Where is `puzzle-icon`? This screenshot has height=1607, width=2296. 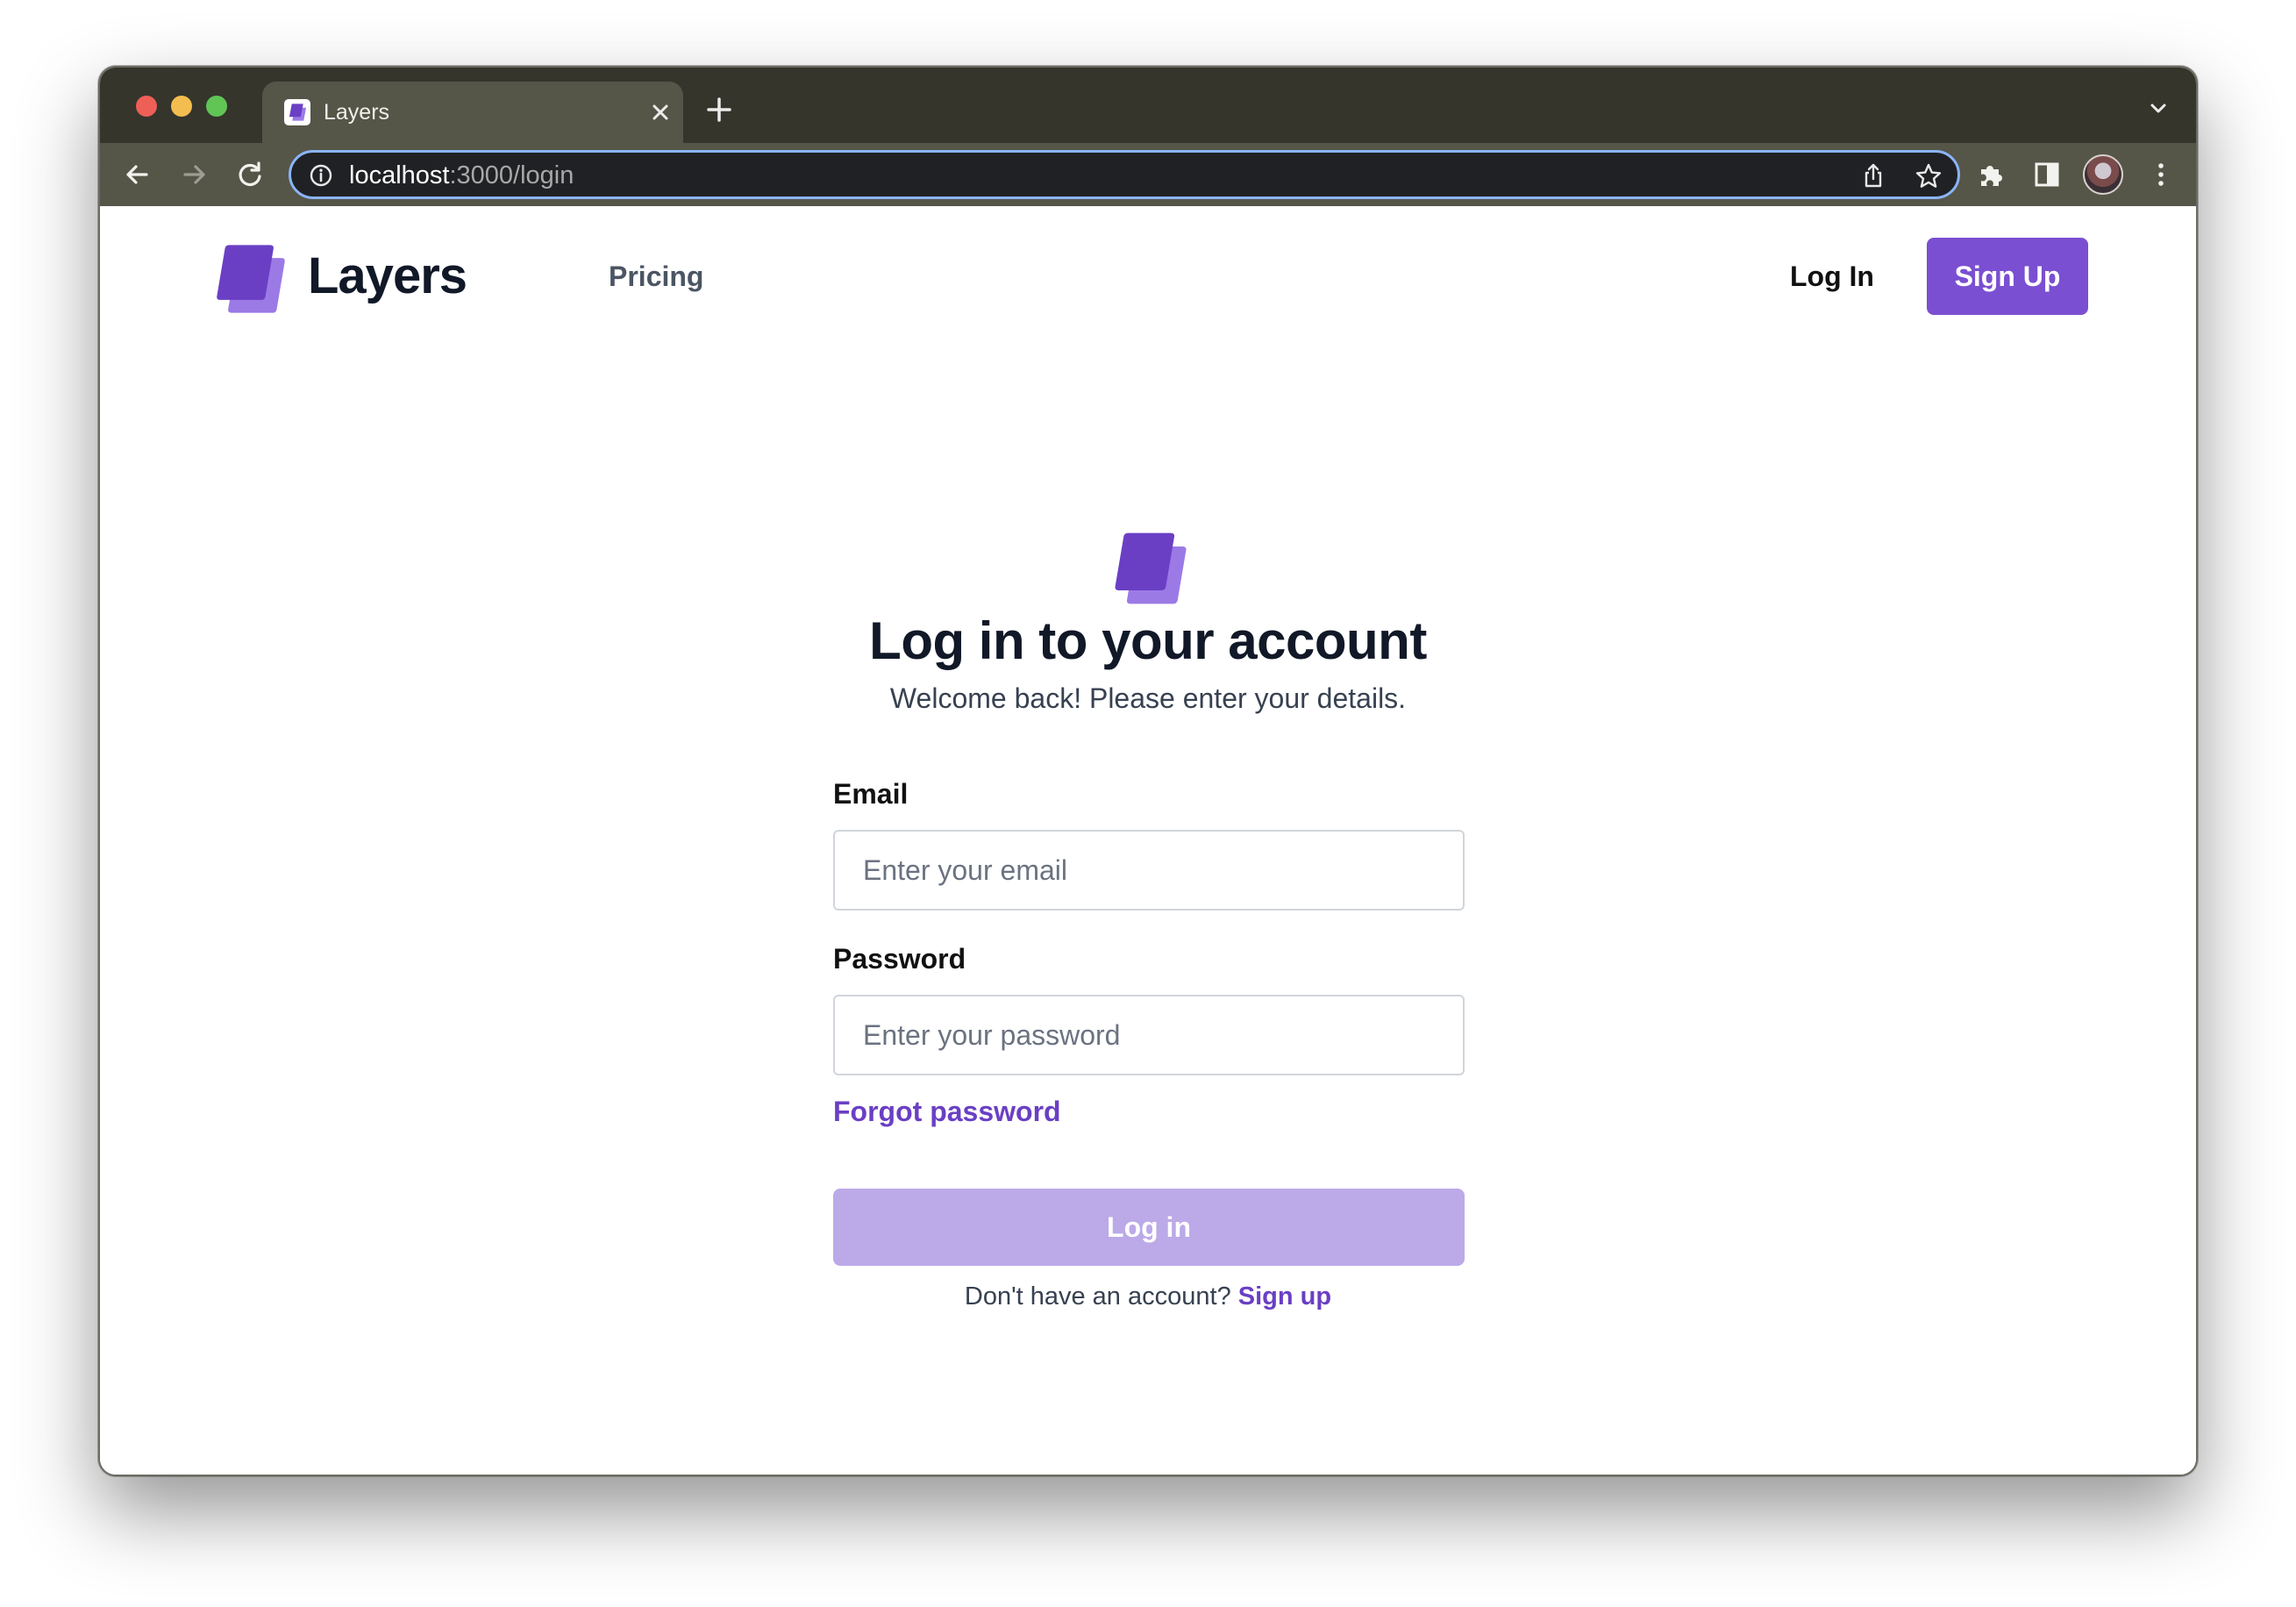 puzzle-icon is located at coordinates (1990, 174).